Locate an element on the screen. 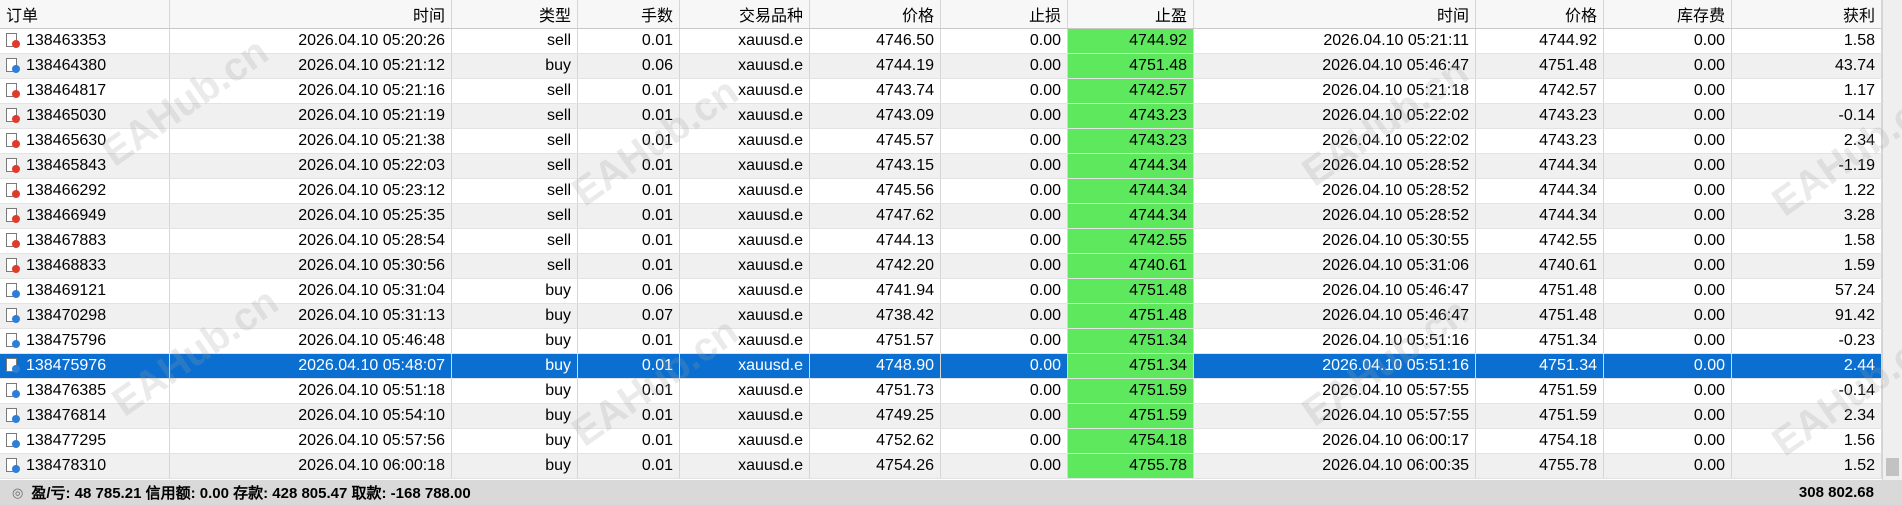 The width and height of the screenshot is (1902, 505). open-price-cell: 4744.13 is located at coordinates (875, 241).